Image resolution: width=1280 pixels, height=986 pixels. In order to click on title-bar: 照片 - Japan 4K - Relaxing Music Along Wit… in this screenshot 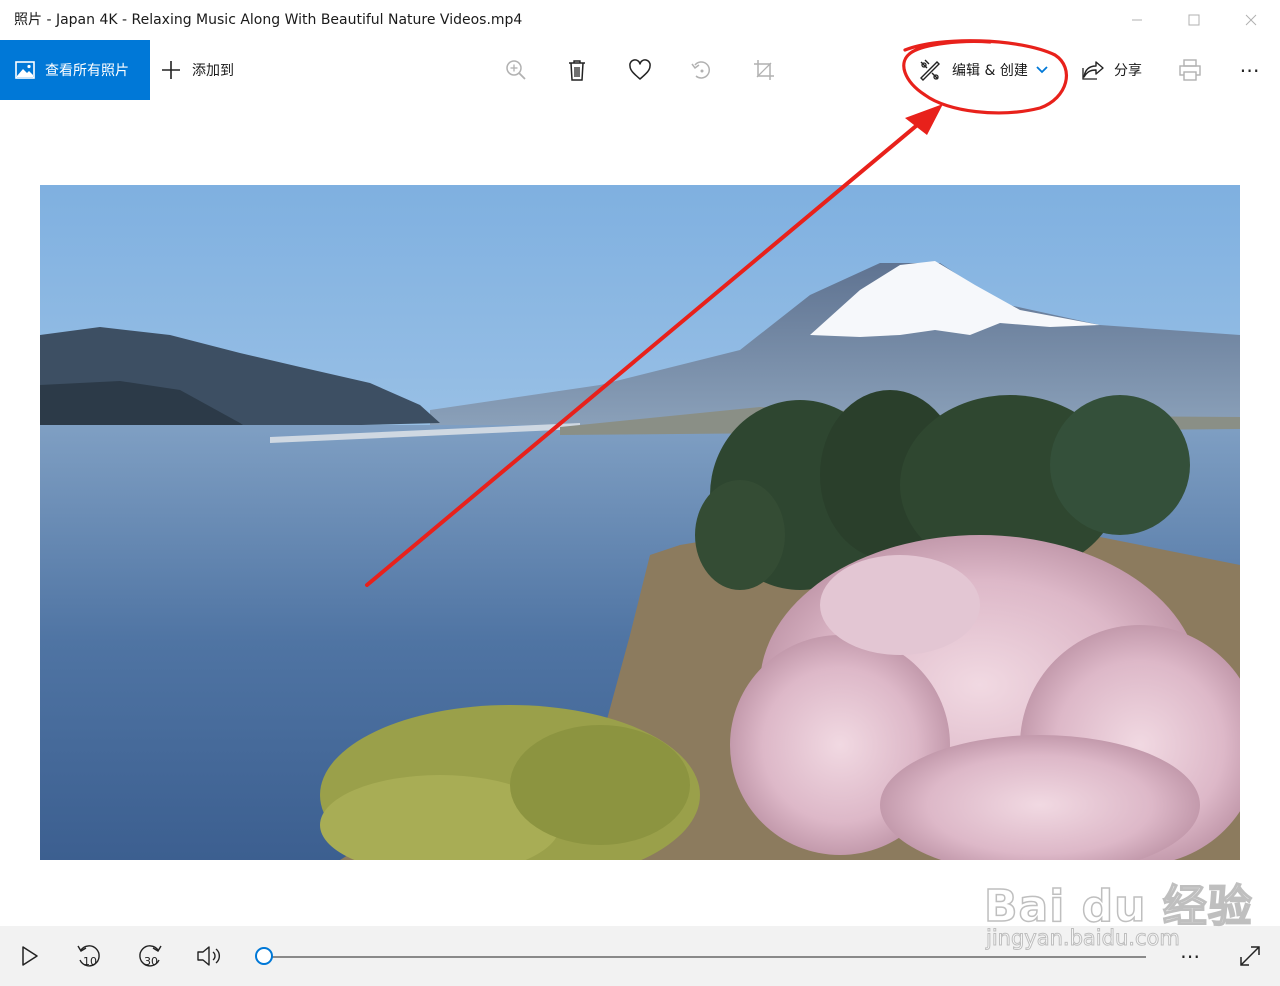, I will do `click(640, 20)`.